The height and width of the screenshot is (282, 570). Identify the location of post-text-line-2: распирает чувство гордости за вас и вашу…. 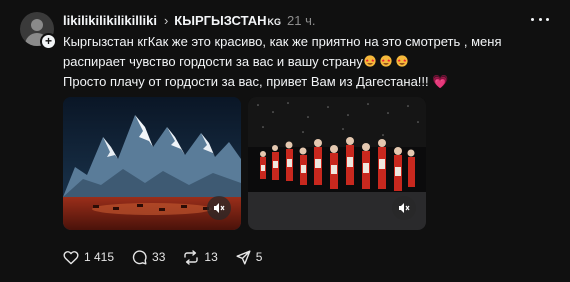
(305, 62).